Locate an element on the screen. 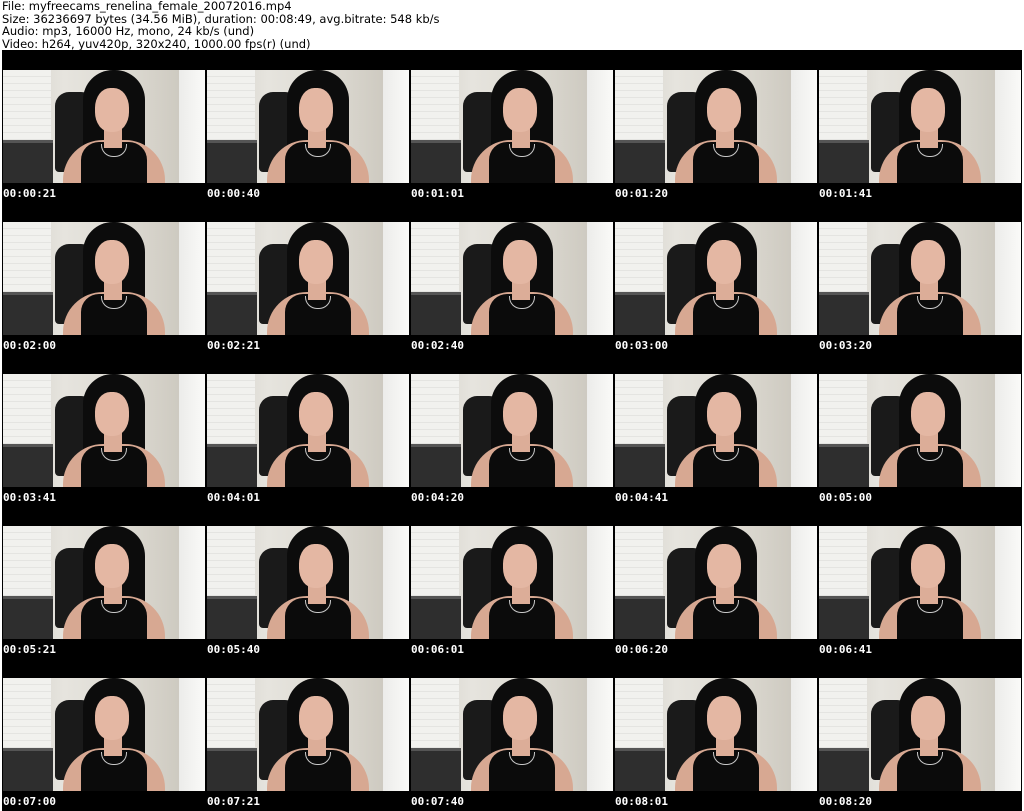 The image size is (1024, 811). thumbnail-cell: 00:02:21 is located at coordinates (308, 278).